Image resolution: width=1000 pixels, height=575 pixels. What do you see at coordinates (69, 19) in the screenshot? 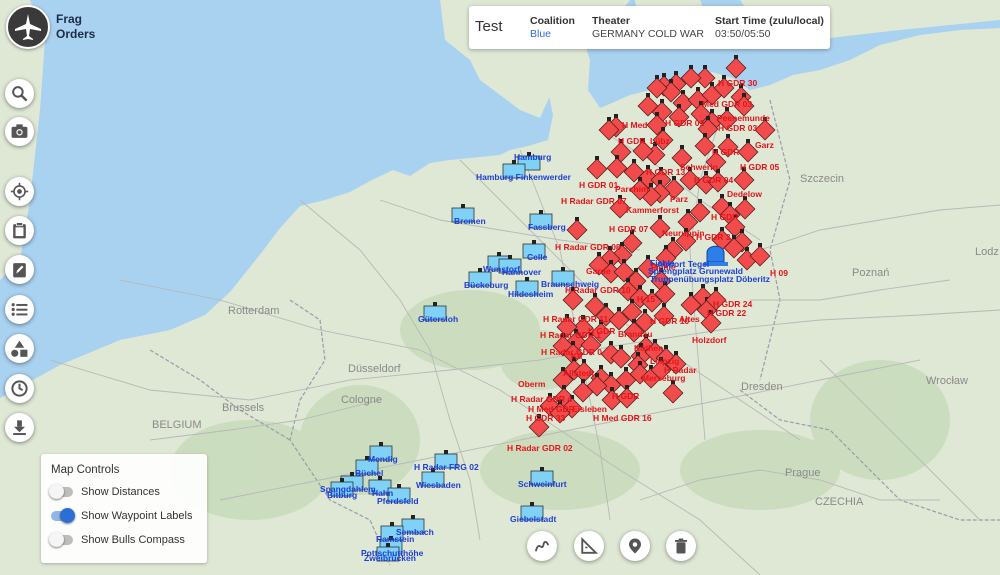
I see `app-title-line1: Frag` at bounding box center [69, 19].